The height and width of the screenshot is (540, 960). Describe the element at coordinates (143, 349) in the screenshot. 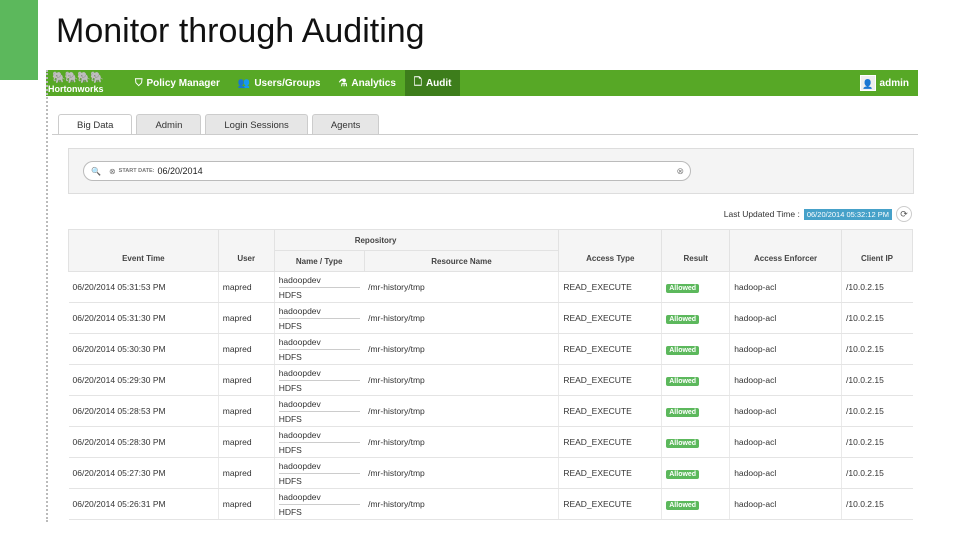

I see `cell-event-time: 06/20/2014 05:30:30 PM` at that location.